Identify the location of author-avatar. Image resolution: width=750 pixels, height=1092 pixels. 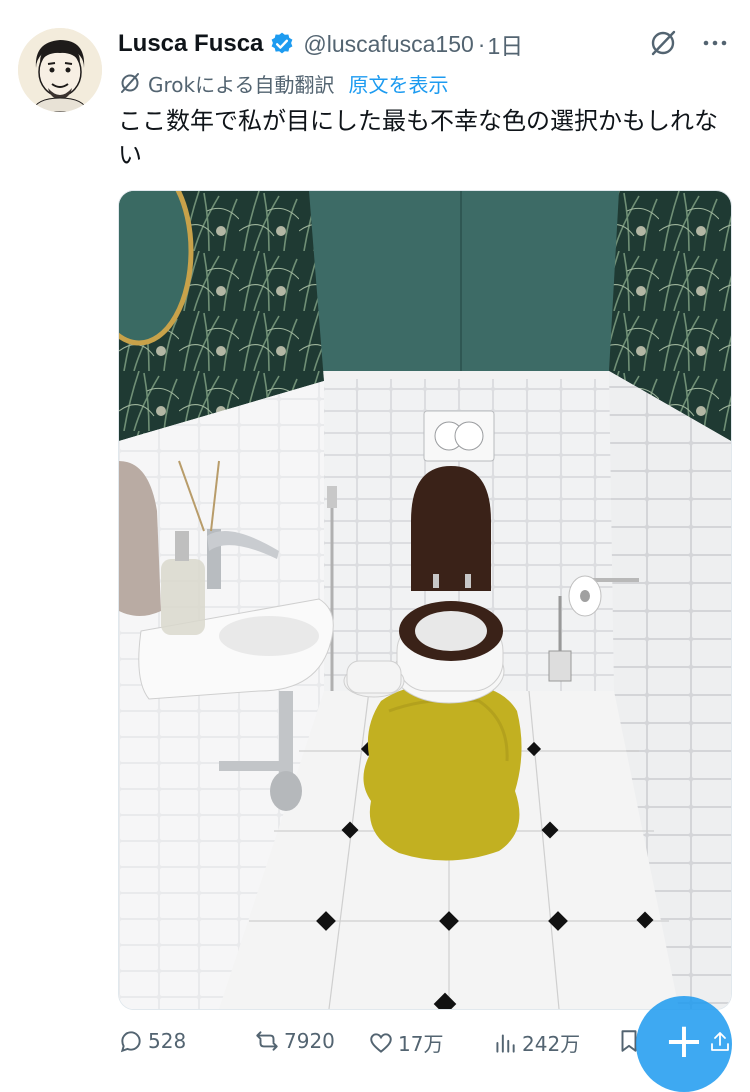
(60, 70).